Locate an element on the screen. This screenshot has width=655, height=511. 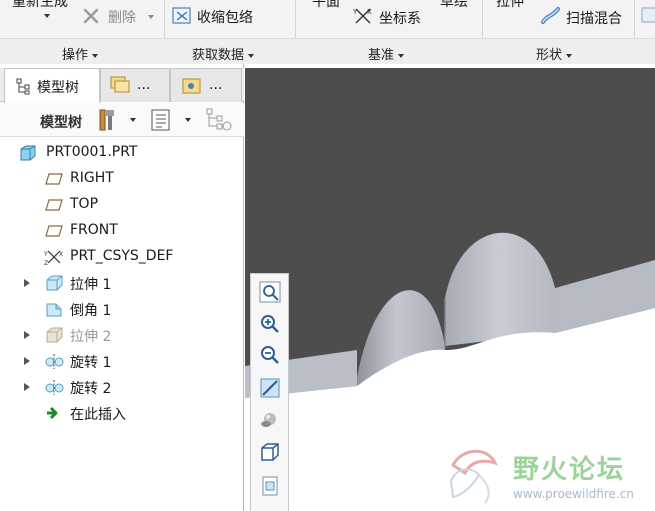
plane-button: 平面 is located at coordinates (326, 5).